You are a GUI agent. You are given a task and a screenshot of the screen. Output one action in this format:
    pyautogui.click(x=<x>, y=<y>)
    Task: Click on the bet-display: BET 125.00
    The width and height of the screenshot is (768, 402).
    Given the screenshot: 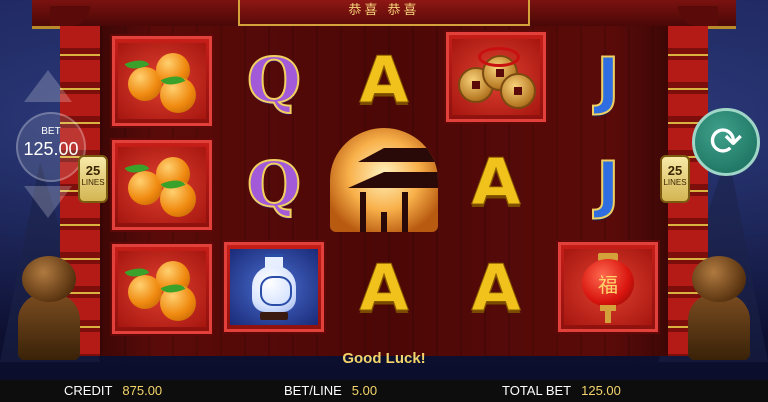 What is the action you would take?
    pyautogui.click(x=51, y=147)
    